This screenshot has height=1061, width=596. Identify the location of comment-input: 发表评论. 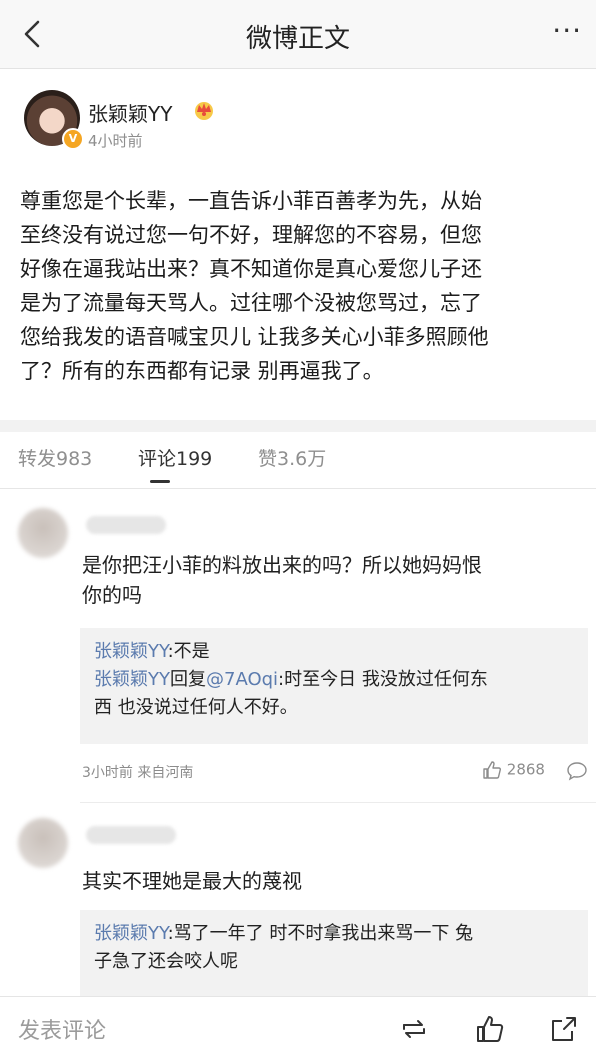
(62, 1029).